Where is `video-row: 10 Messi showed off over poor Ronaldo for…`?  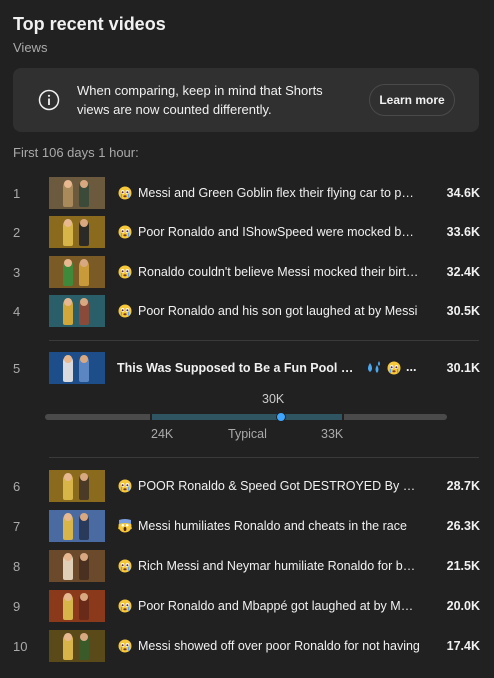 video-row: 10 Messi showed off over poor Ronaldo for… is located at coordinates (247, 647).